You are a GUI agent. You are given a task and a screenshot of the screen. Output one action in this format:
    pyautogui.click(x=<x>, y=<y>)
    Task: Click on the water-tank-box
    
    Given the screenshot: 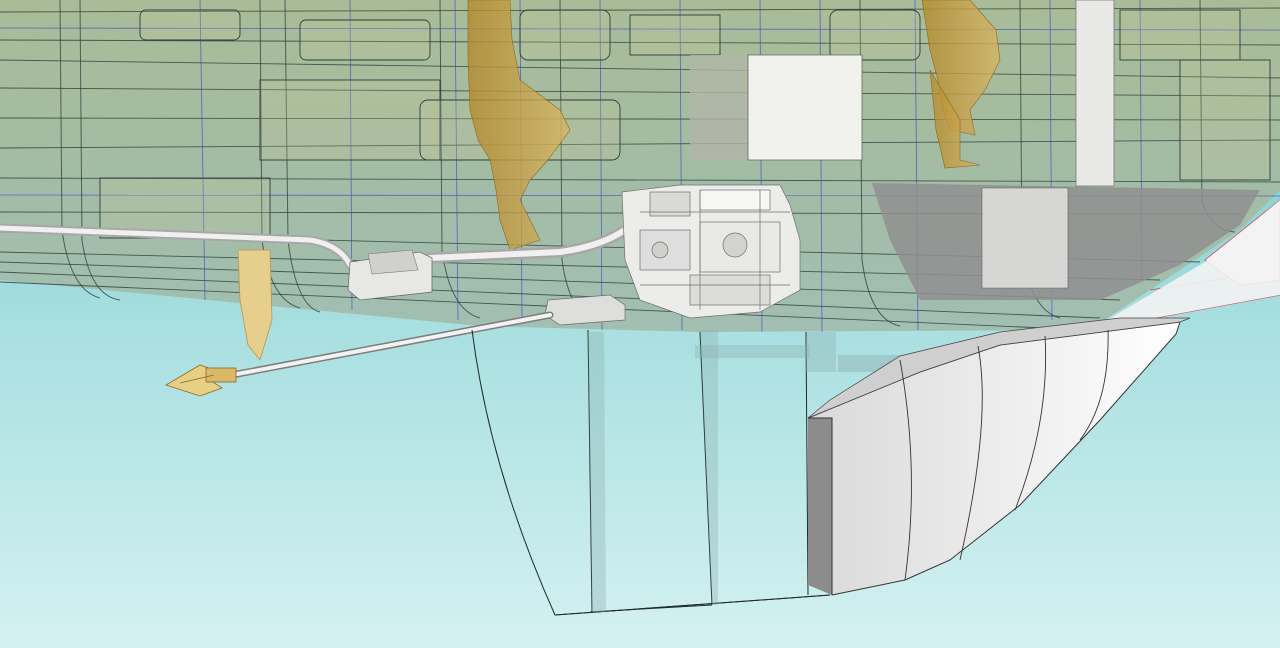 What is the action you would take?
    pyautogui.click(x=776, y=107)
    